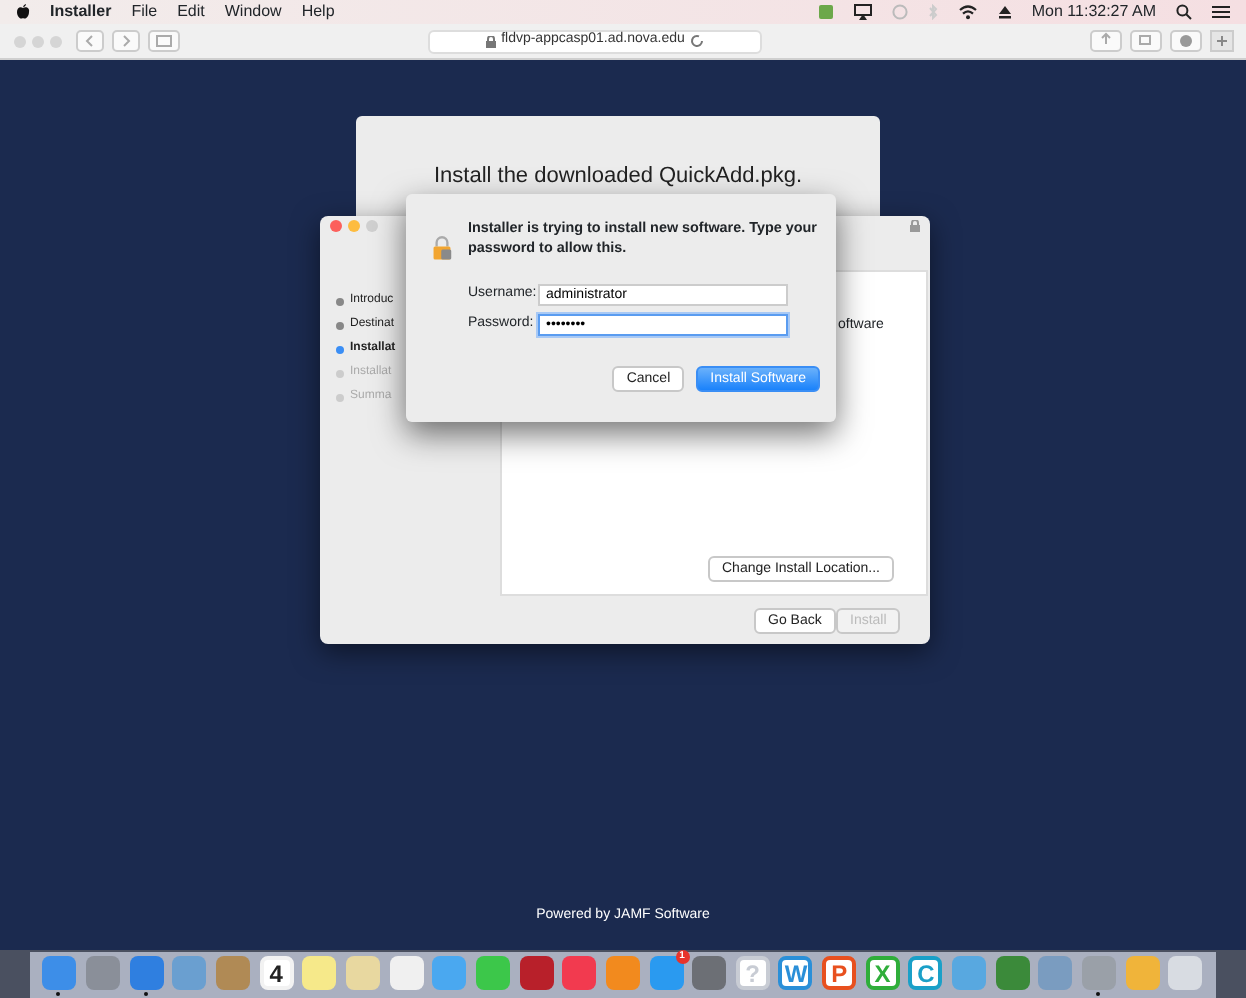  I want to click on app-menu: Installer, so click(81, 12).